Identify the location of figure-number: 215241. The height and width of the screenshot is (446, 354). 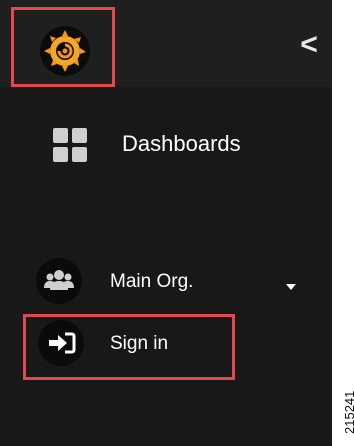
(348, 412).